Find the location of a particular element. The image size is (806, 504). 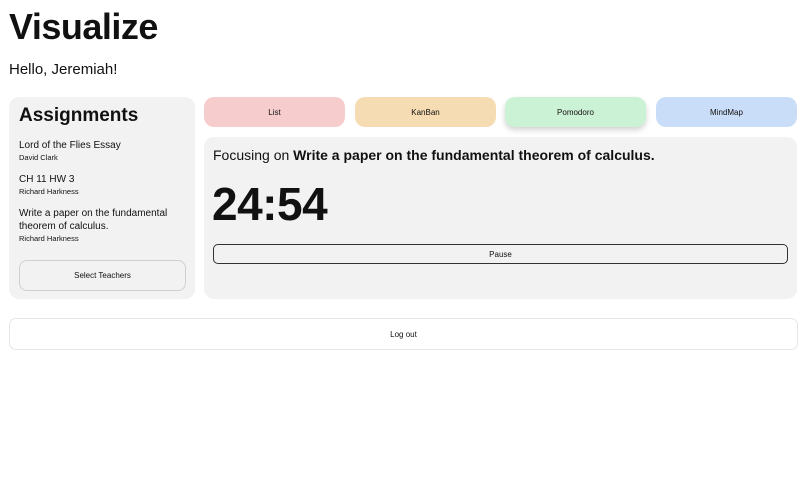

greeting: Hello, Jeremiah! is located at coordinates (63, 69).